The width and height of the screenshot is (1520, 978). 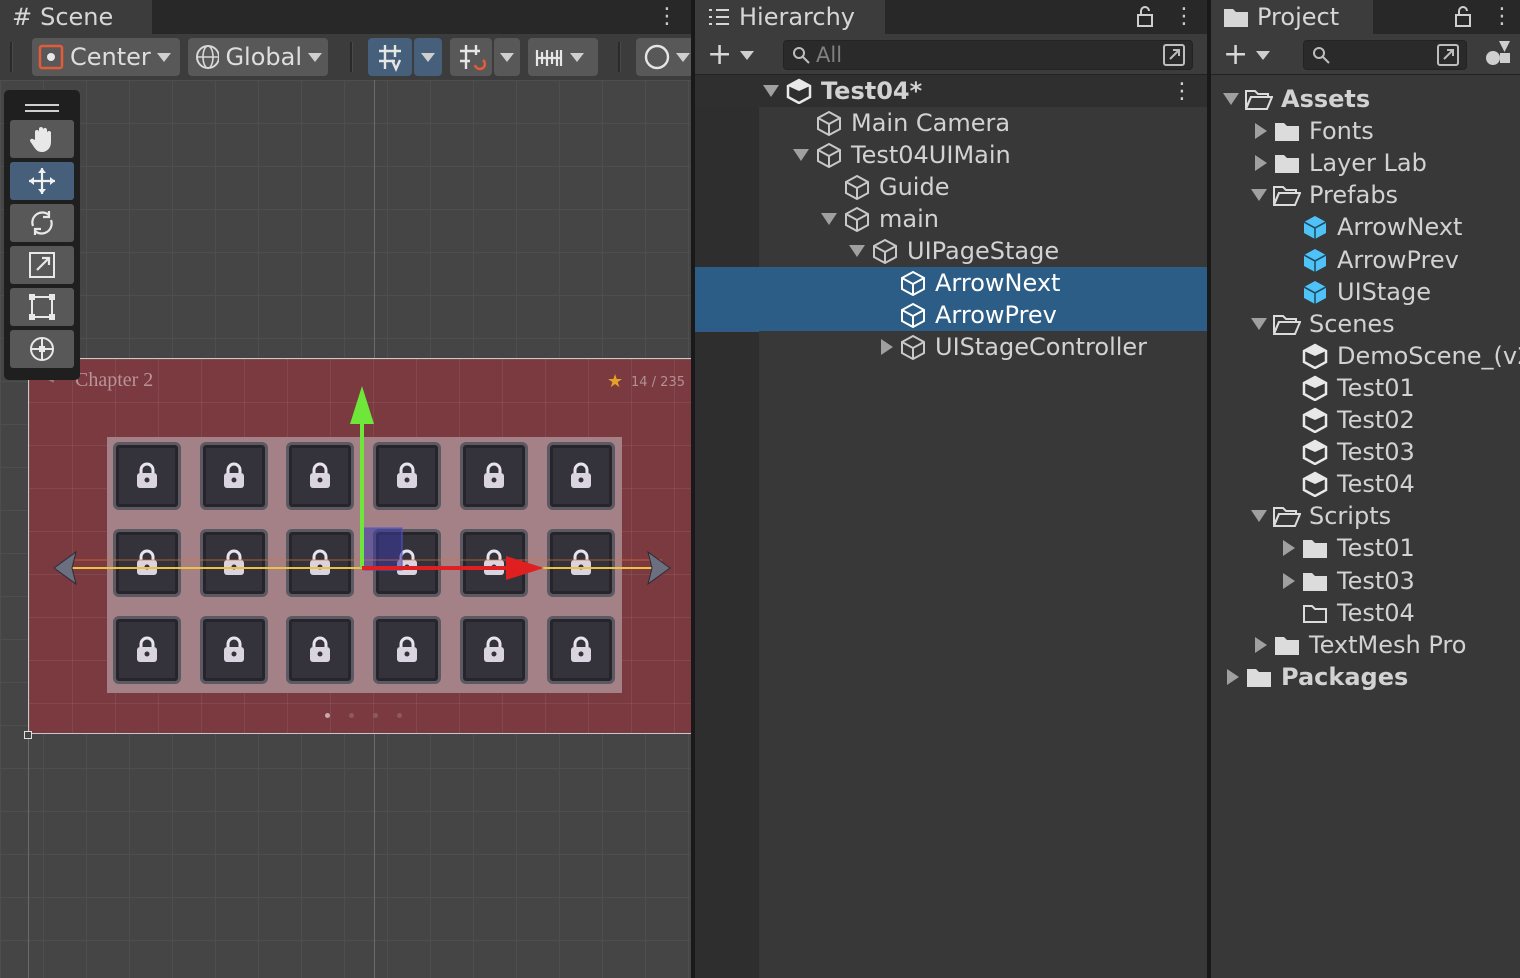 What do you see at coordinates (790, 17) in the screenshot?
I see `hierarchy-tab: Hierarchy` at bounding box center [790, 17].